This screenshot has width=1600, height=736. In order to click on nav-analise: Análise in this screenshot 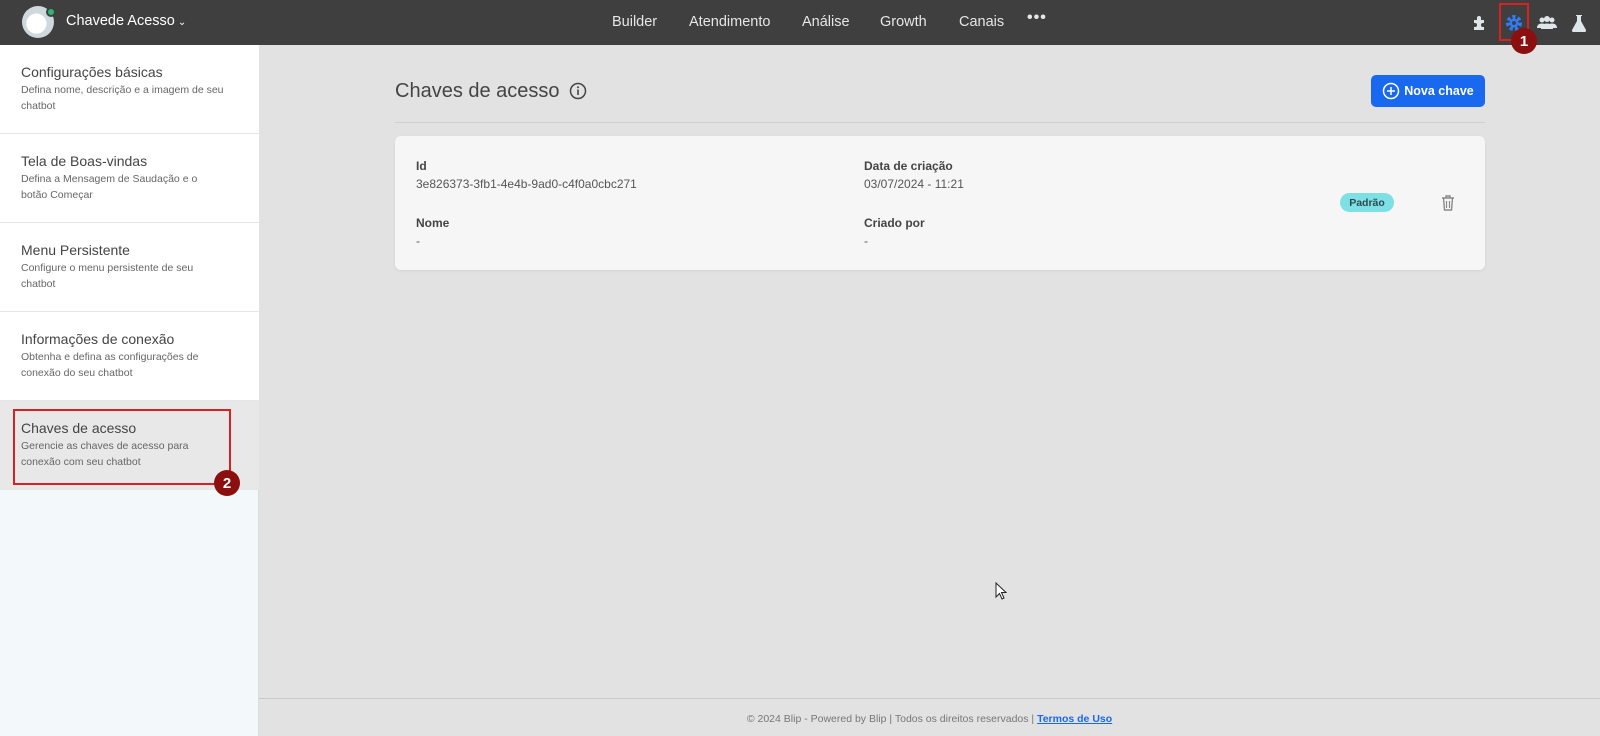, I will do `click(826, 22)`.